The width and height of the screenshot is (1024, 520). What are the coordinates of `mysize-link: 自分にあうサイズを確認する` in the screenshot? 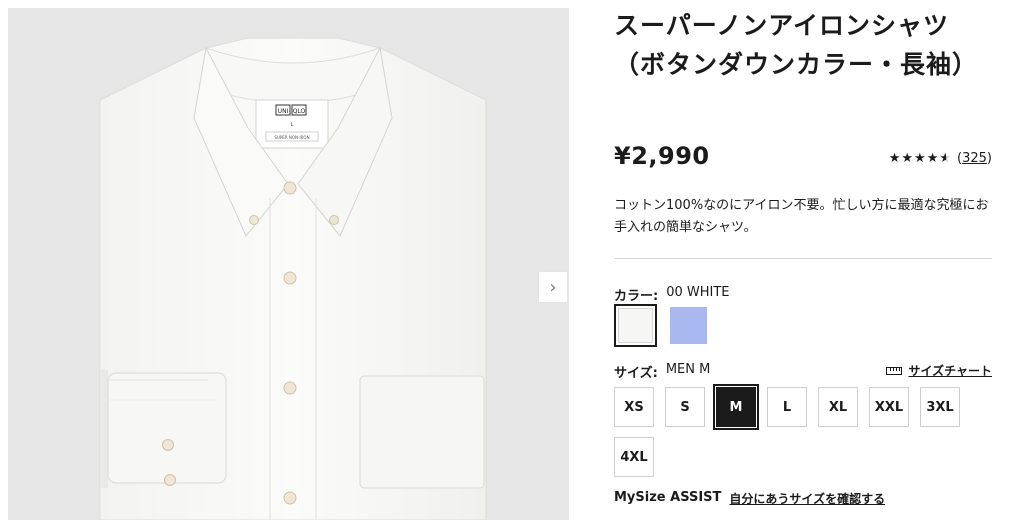 It's located at (807, 498).